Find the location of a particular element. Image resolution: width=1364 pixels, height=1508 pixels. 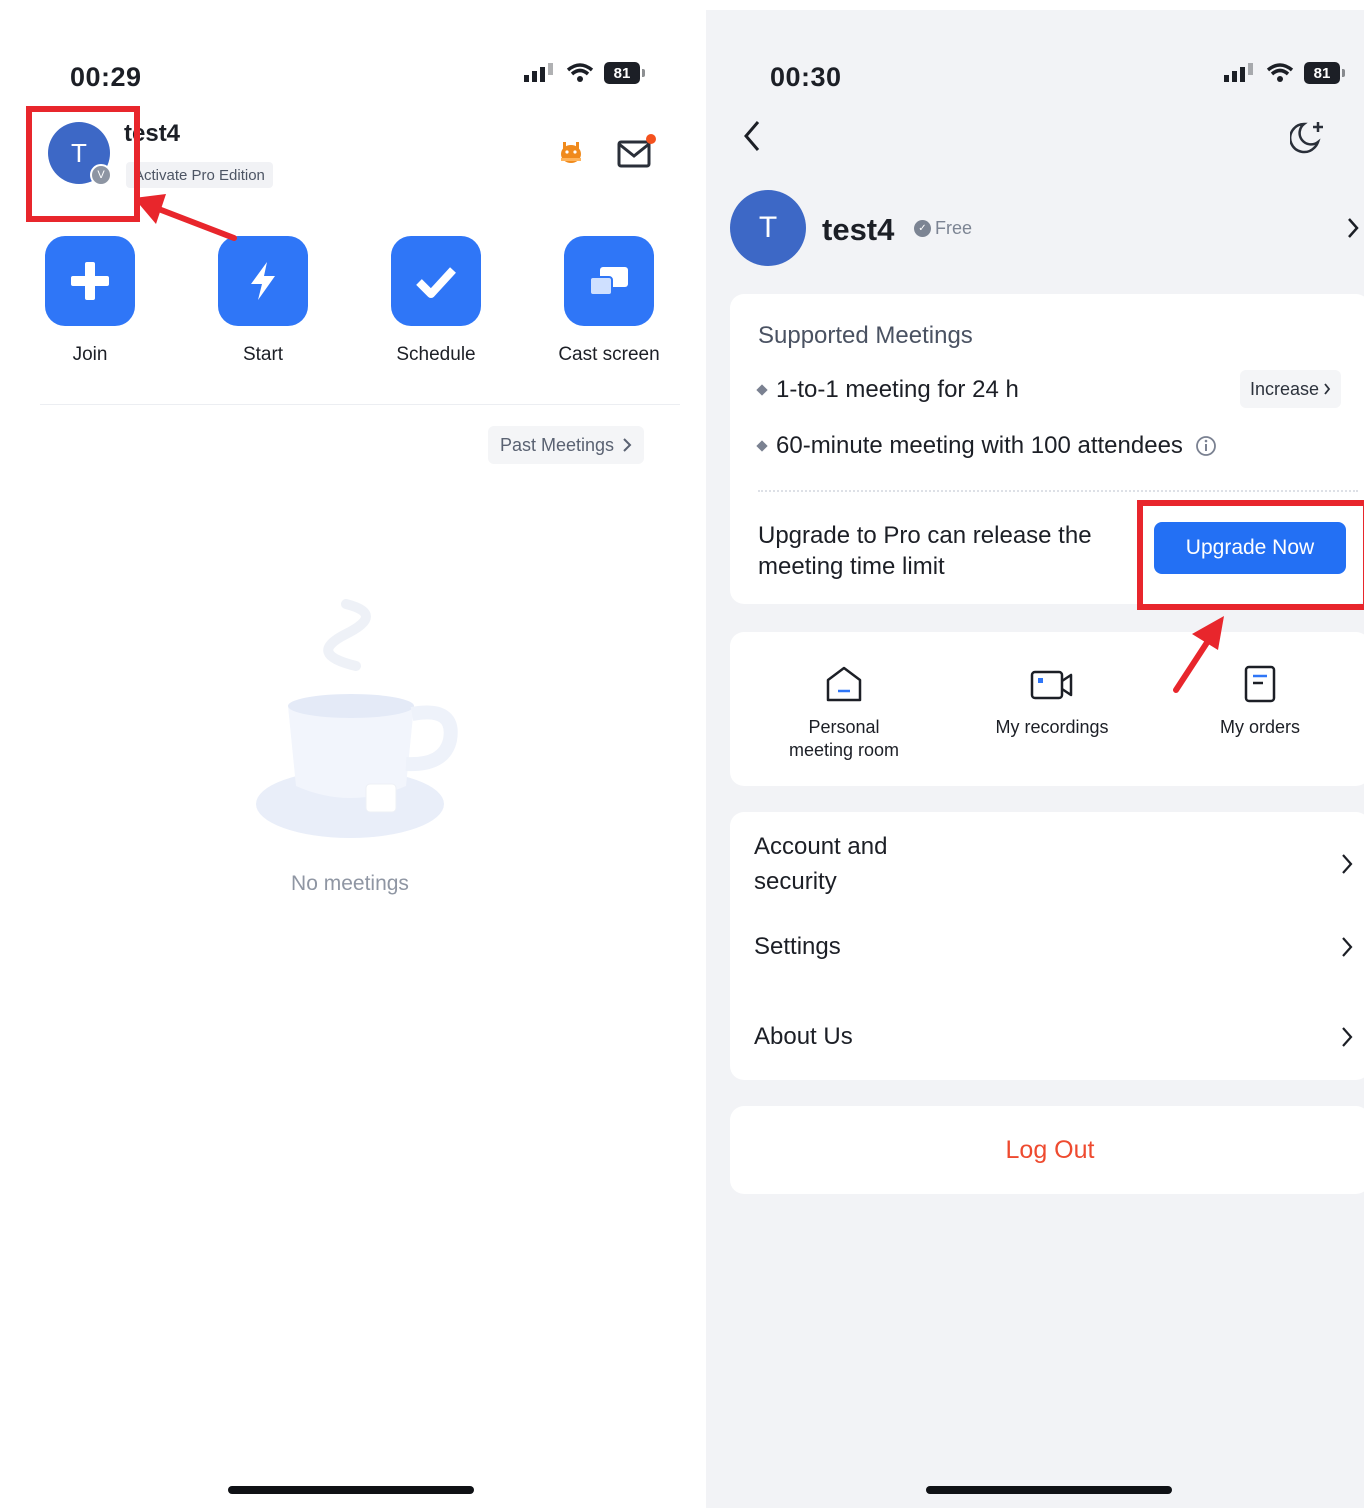

past-meetings-label: Past Meetings is located at coordinates (557, 444).